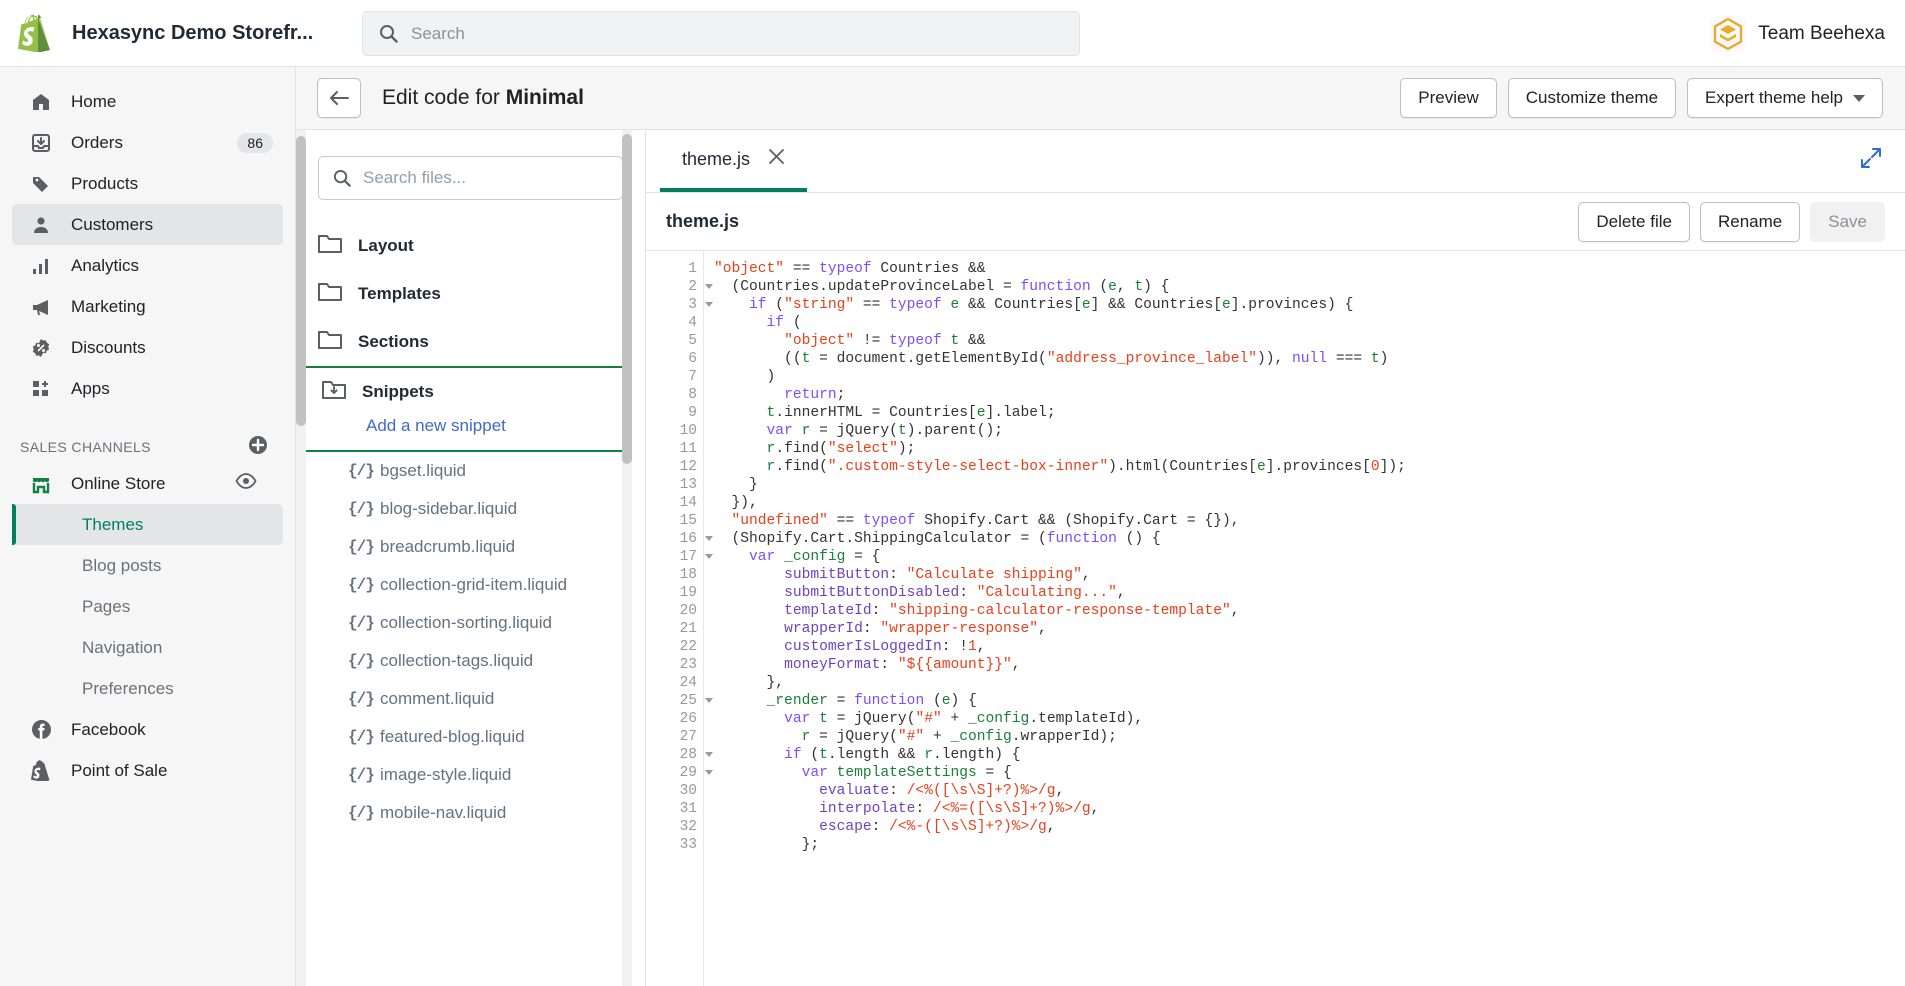 The image size is (1905, 986). Describe the element at coordinates (688, 665) in the screenshot. I see `line-number: 23` at that location.